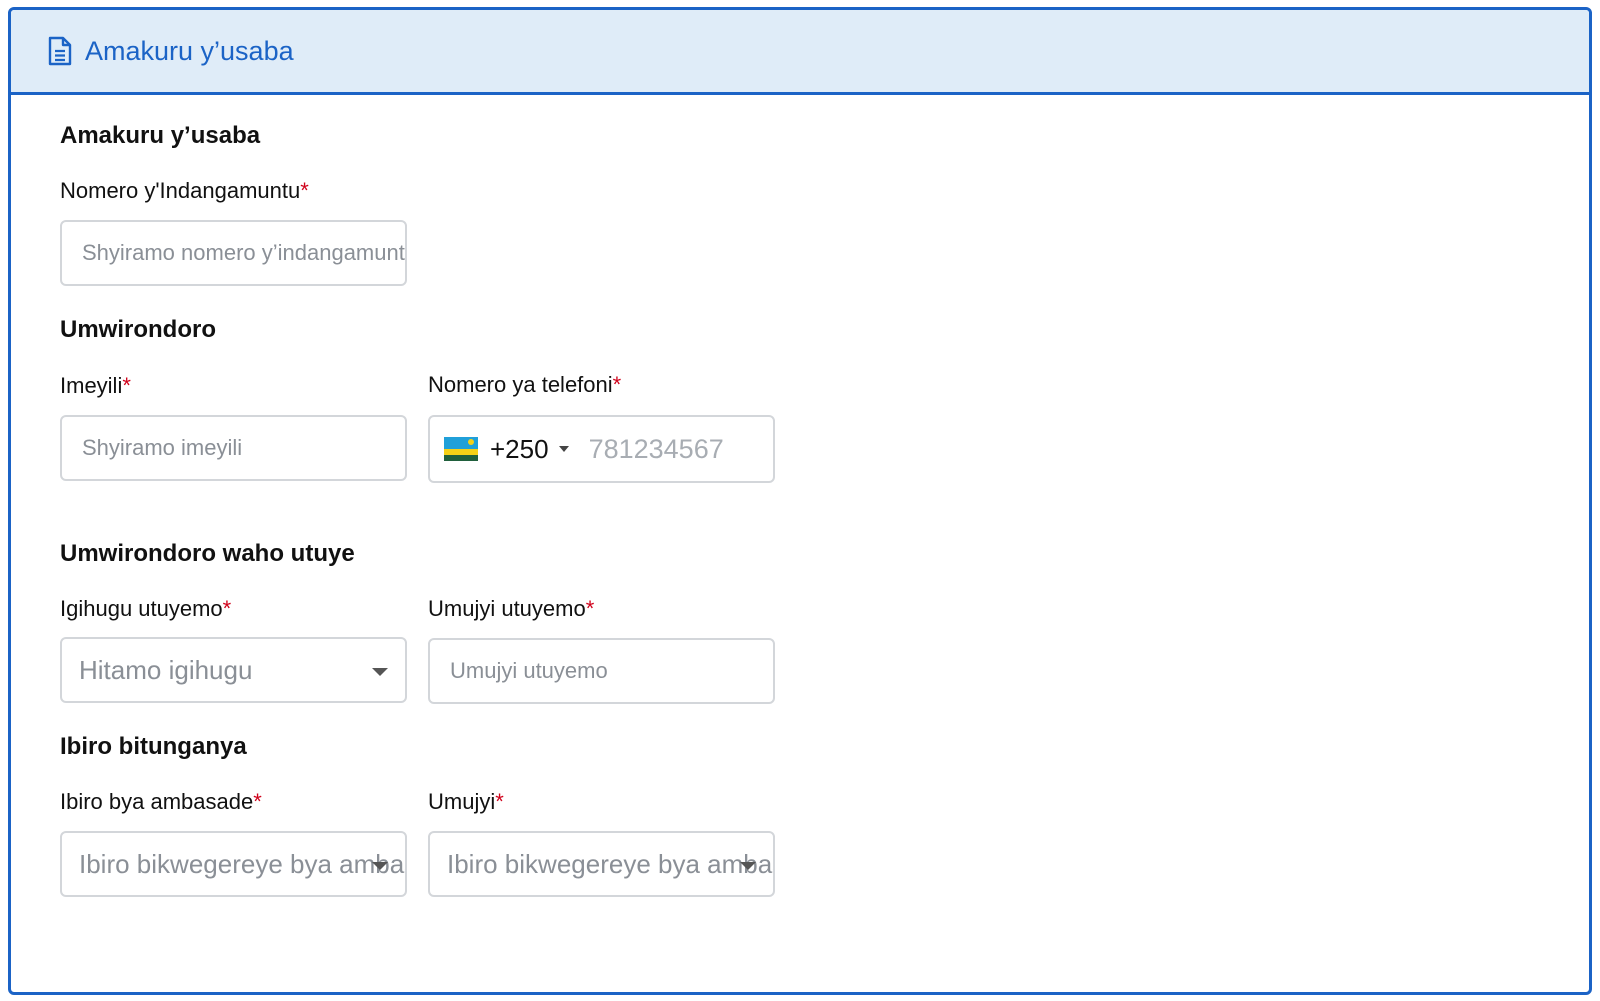  I want to click on processing-city-select: Ibiro bikwegereye bya ambasade, so click(601, 864).